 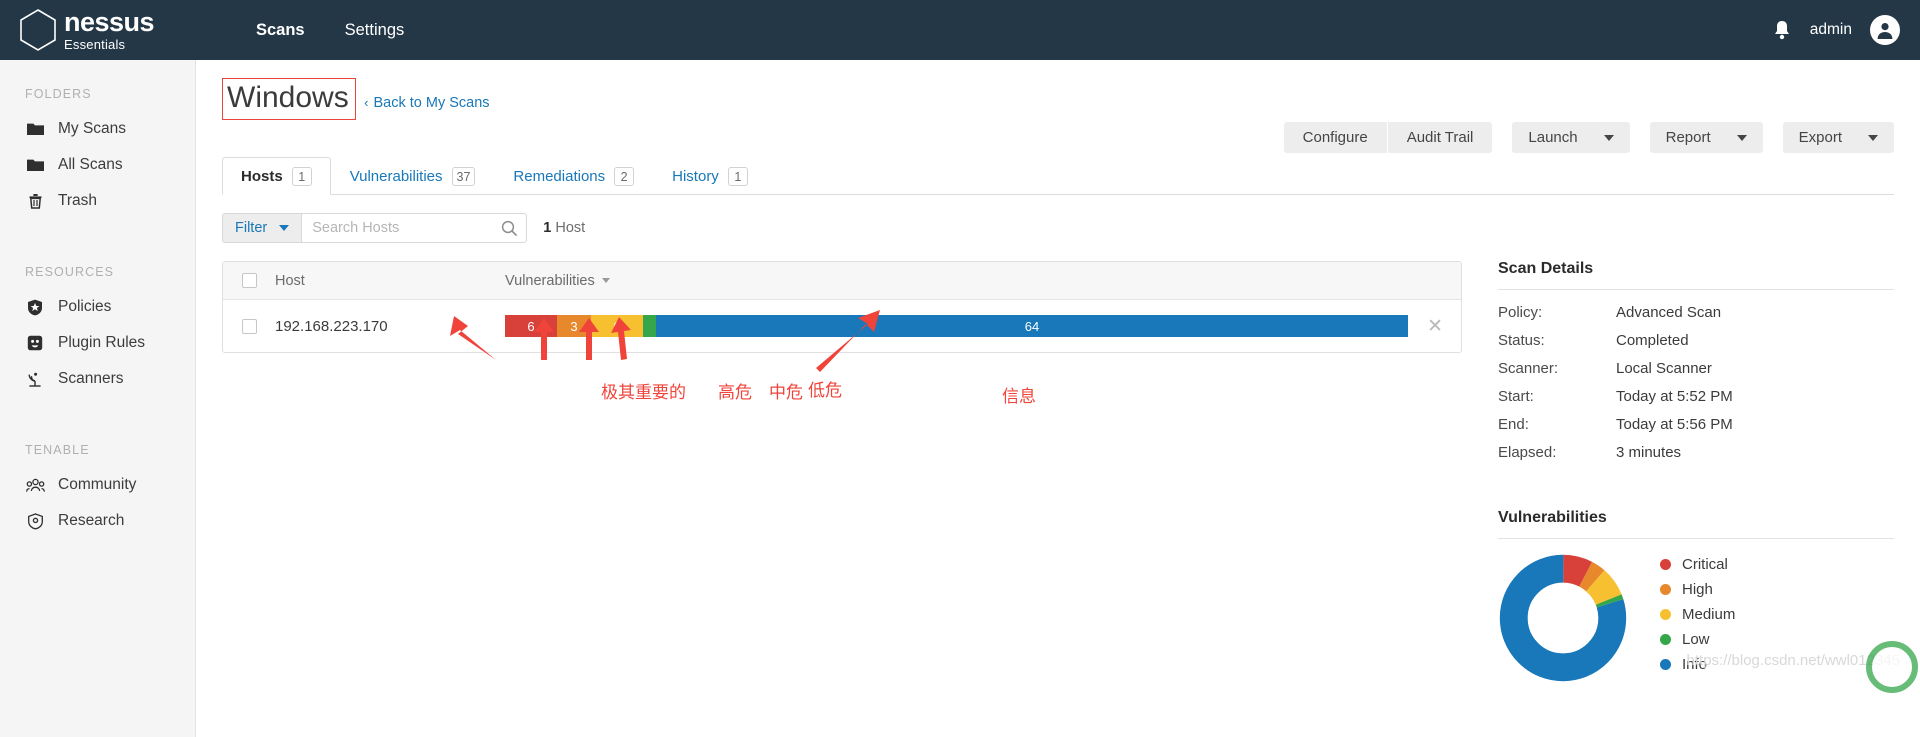 I want to click on folder-icon, so click(x=35, y=165).